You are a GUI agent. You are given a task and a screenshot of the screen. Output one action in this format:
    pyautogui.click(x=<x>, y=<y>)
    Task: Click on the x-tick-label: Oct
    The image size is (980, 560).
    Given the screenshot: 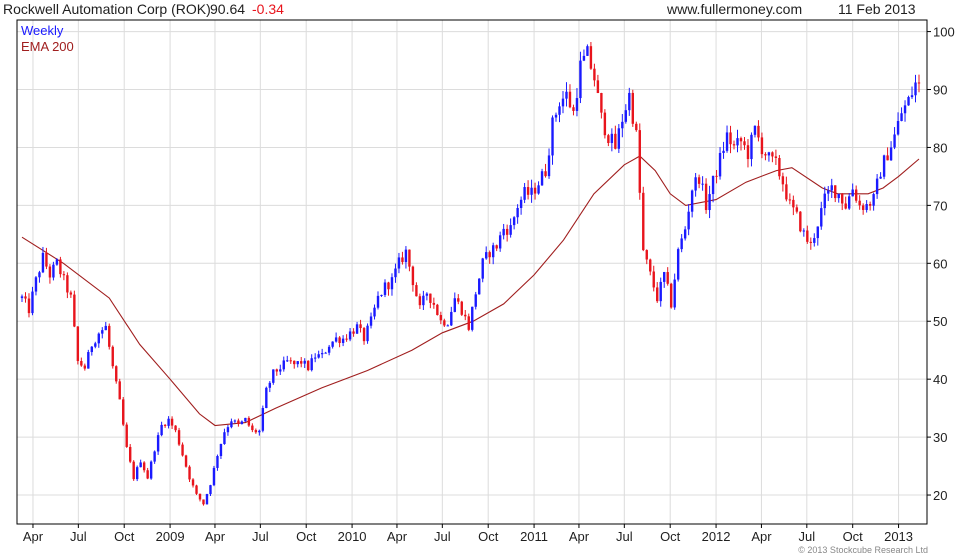 What is the action you would take?
    pyautogui.click(x=306, y=536)
    